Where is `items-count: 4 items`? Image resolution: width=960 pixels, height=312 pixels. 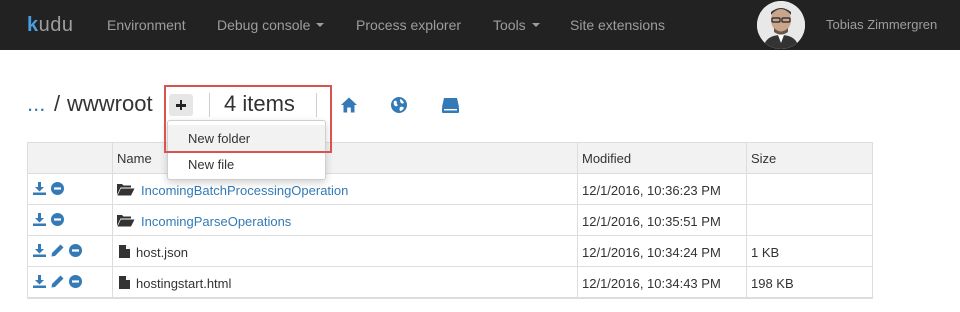 items-count: 4 items is located at coordinates (259, 103).